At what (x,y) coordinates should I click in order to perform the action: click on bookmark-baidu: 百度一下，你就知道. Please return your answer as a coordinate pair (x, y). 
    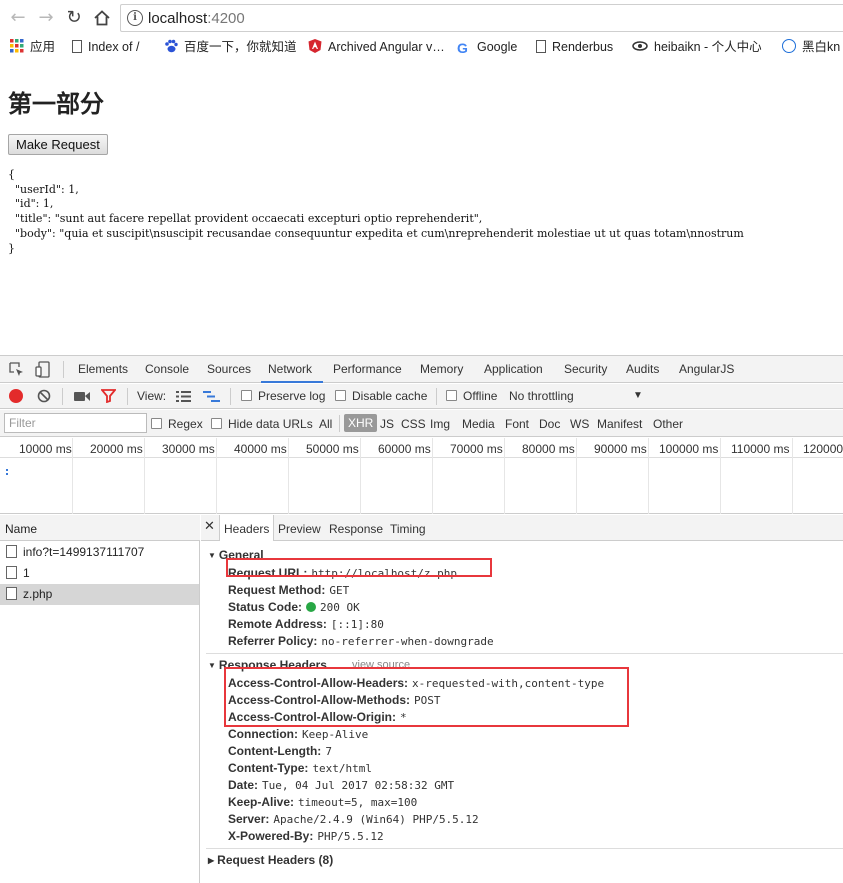
    Looking at the image, I should click on (230, 47).